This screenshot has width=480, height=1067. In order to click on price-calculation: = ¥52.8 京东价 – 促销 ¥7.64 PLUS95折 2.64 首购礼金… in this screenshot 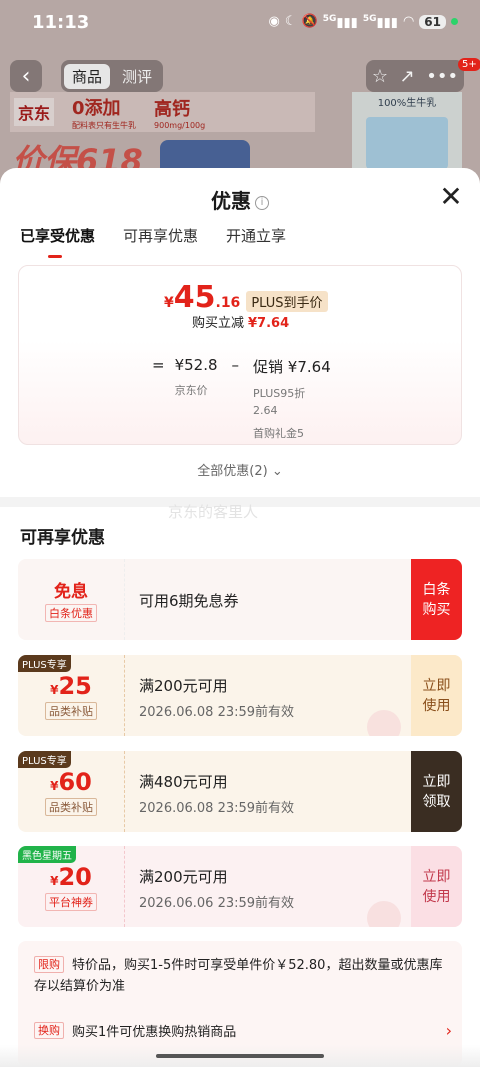, I will do `click(241, 398)`.